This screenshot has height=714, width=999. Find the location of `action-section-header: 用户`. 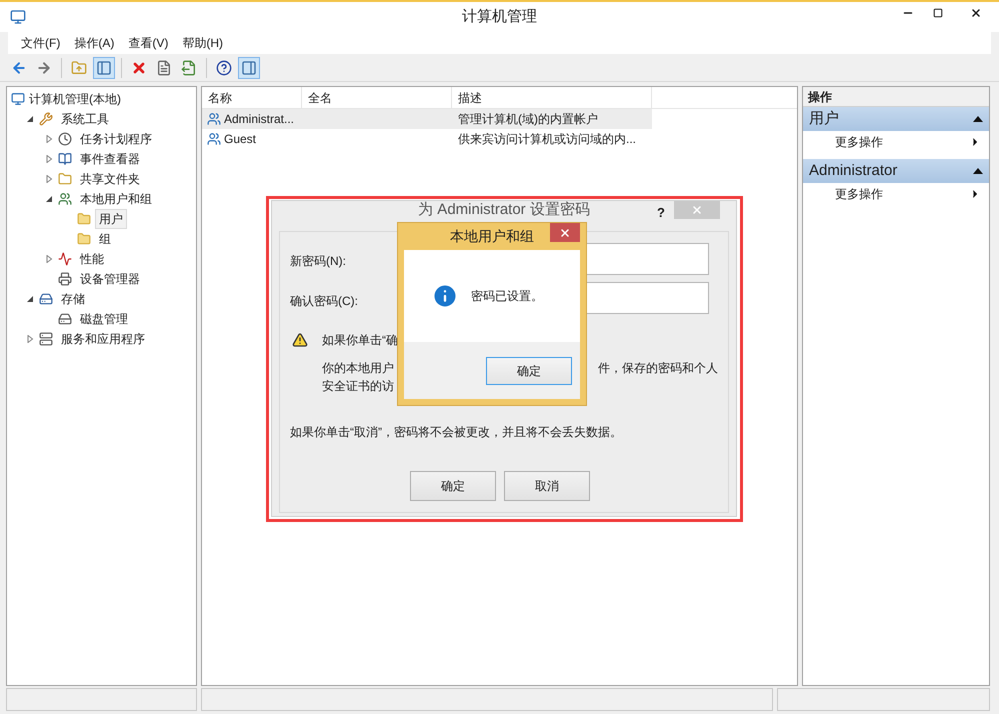

action-section-header: 用户 is located at coordinates (896, 119).